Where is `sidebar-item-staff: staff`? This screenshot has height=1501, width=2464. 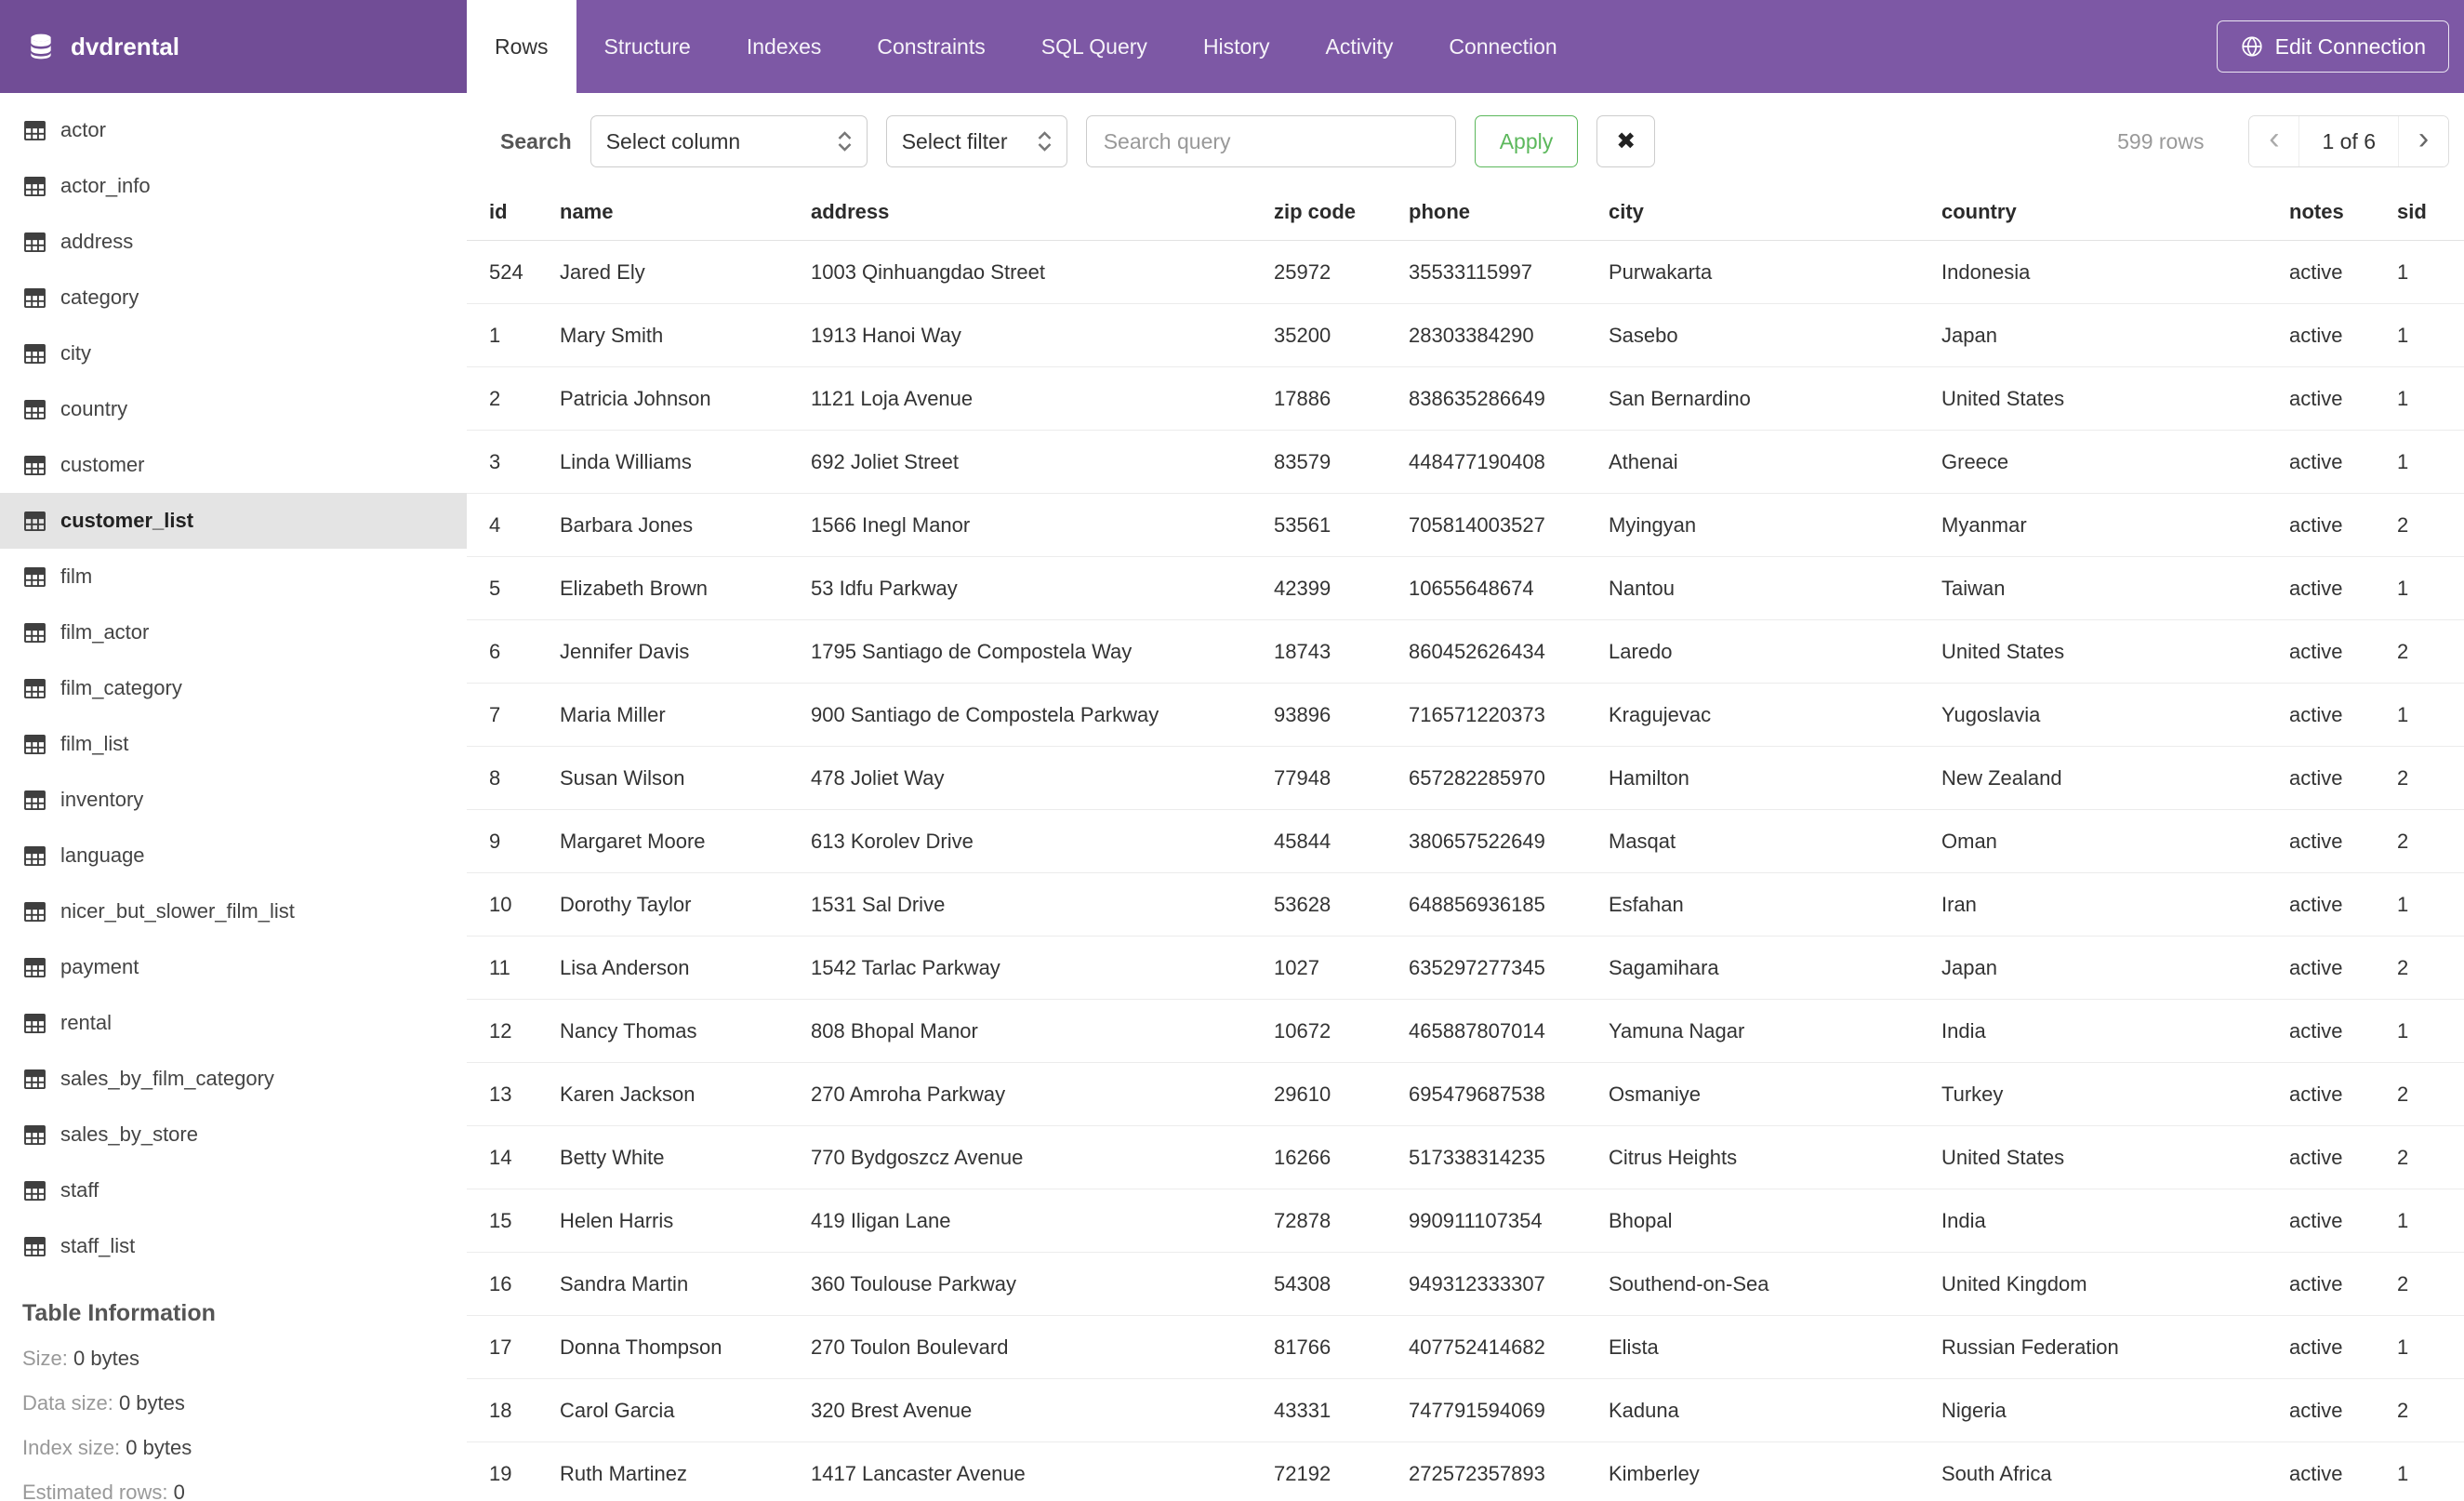
sidebar-item-staff: staff is located at coordinates (233, 1190).